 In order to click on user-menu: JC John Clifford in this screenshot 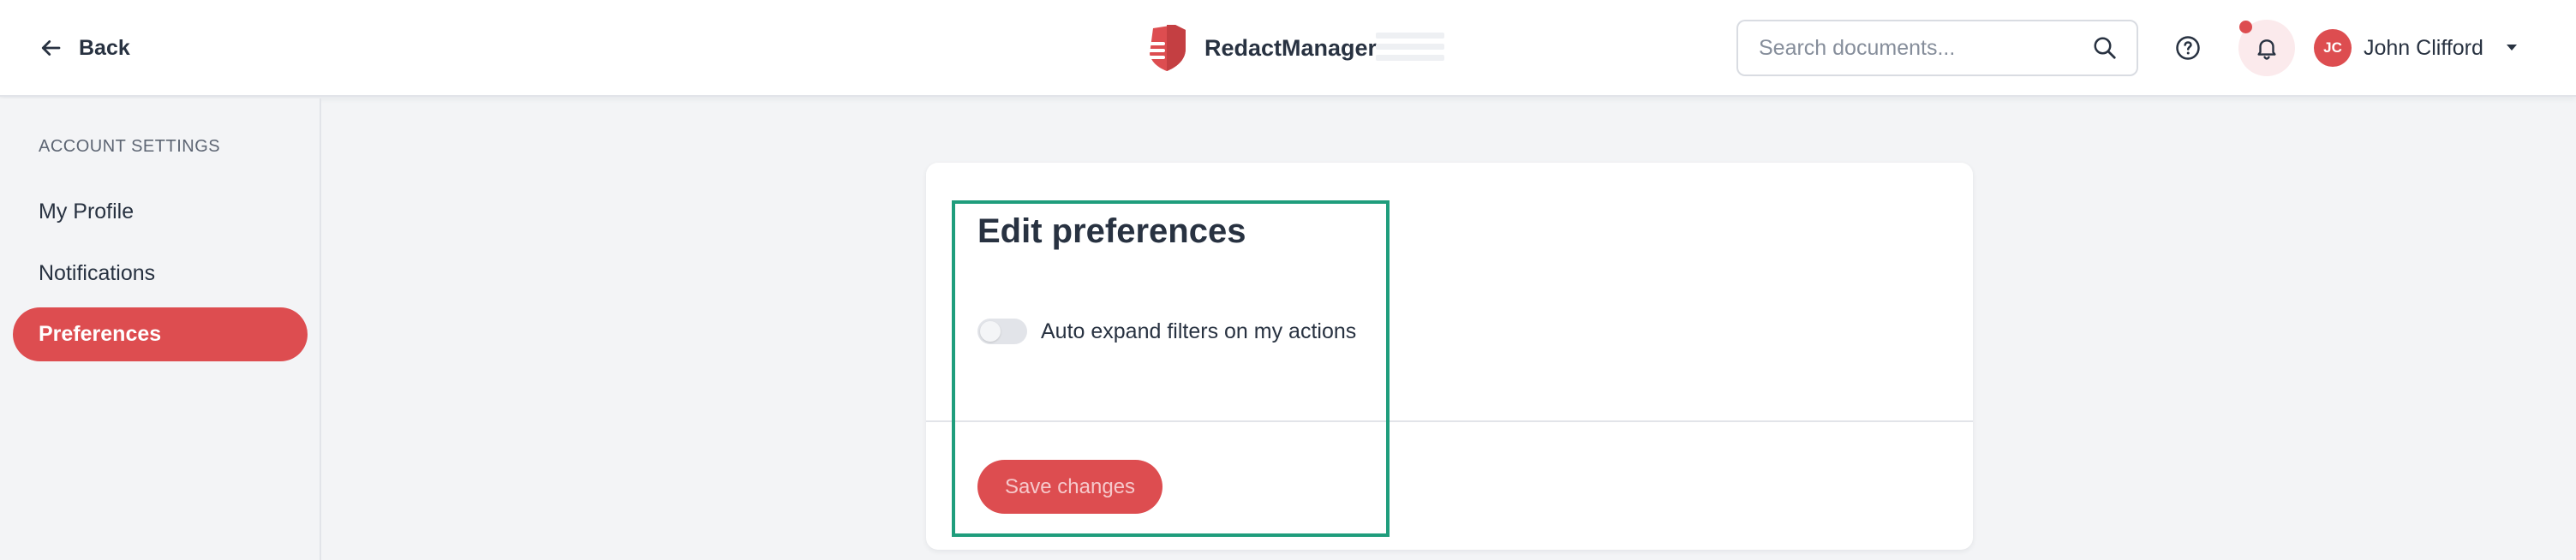, I will do `click(2416, 48)`.